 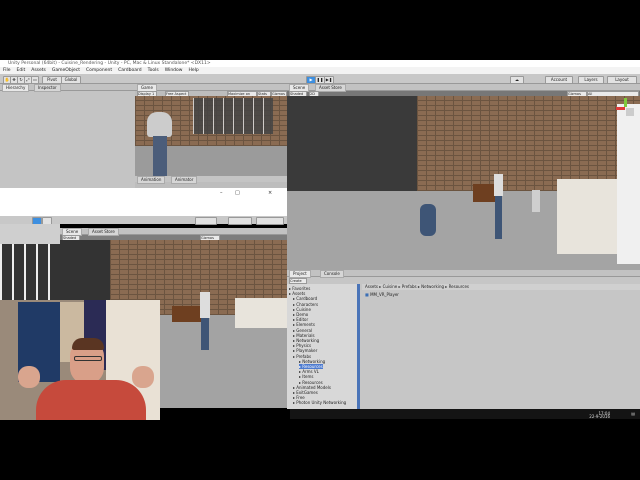 What do you see at coordinates (205, 305) in the screenshot?
I see `second-npc-torso` at bounding box center [205, 305].